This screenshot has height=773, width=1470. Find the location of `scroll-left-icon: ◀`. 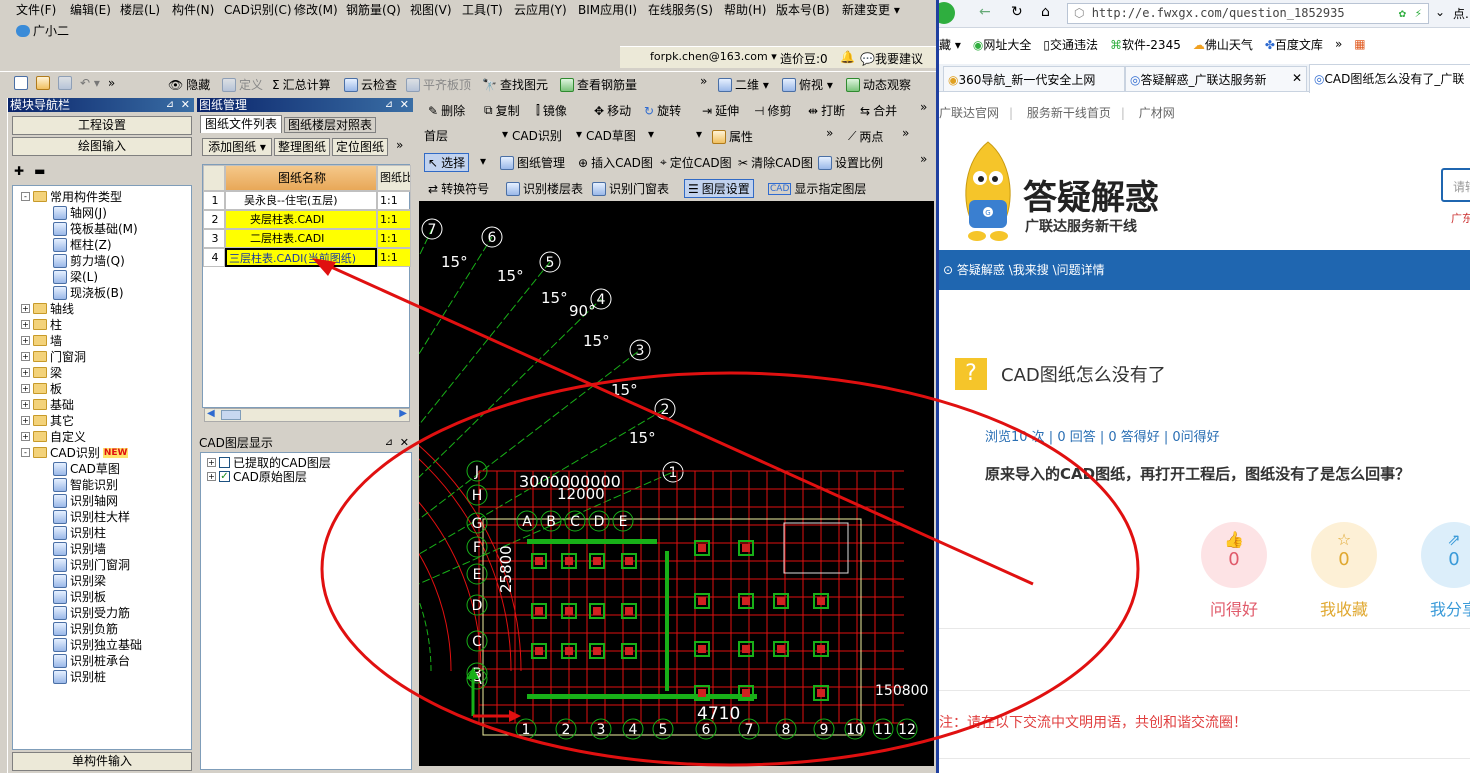

scroll-left-icon: ◀ is located at coordinates (211, 413).